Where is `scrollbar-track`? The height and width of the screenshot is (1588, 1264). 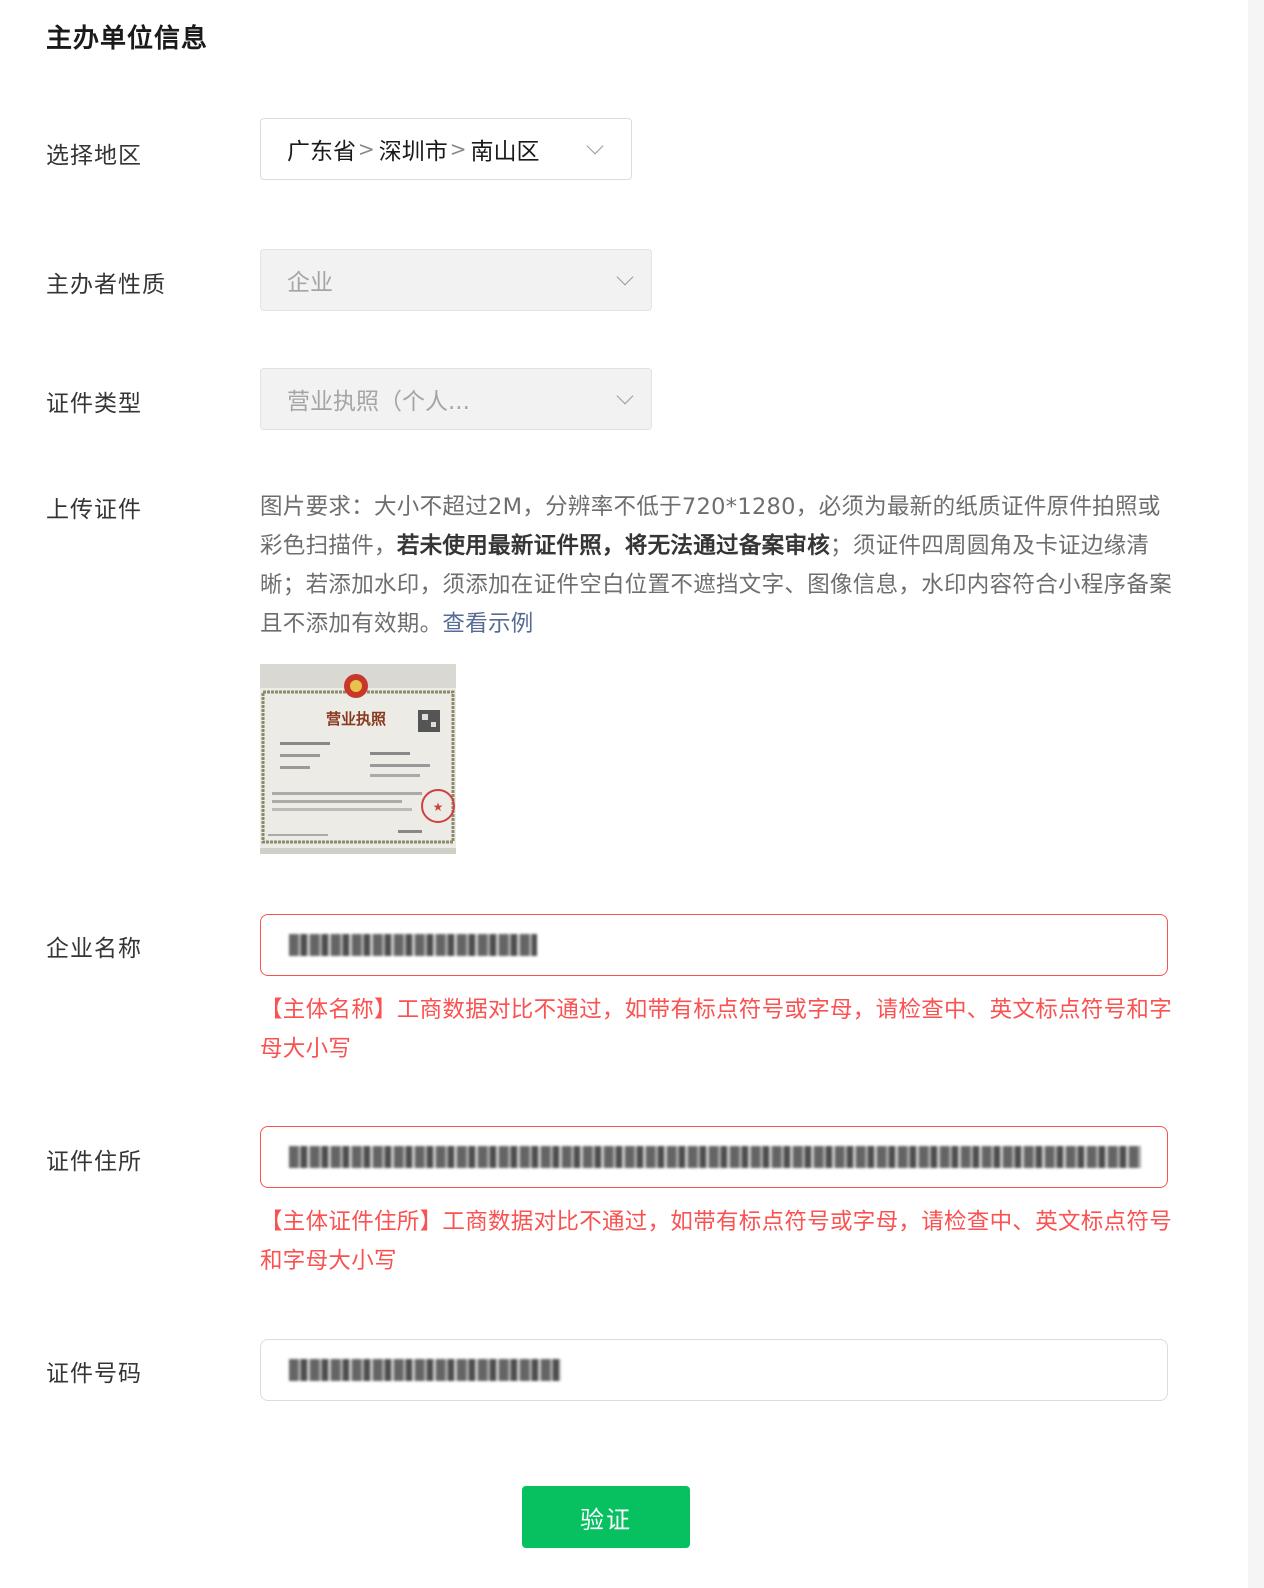 scrollbar-track is located at coordinates (1256, 794).